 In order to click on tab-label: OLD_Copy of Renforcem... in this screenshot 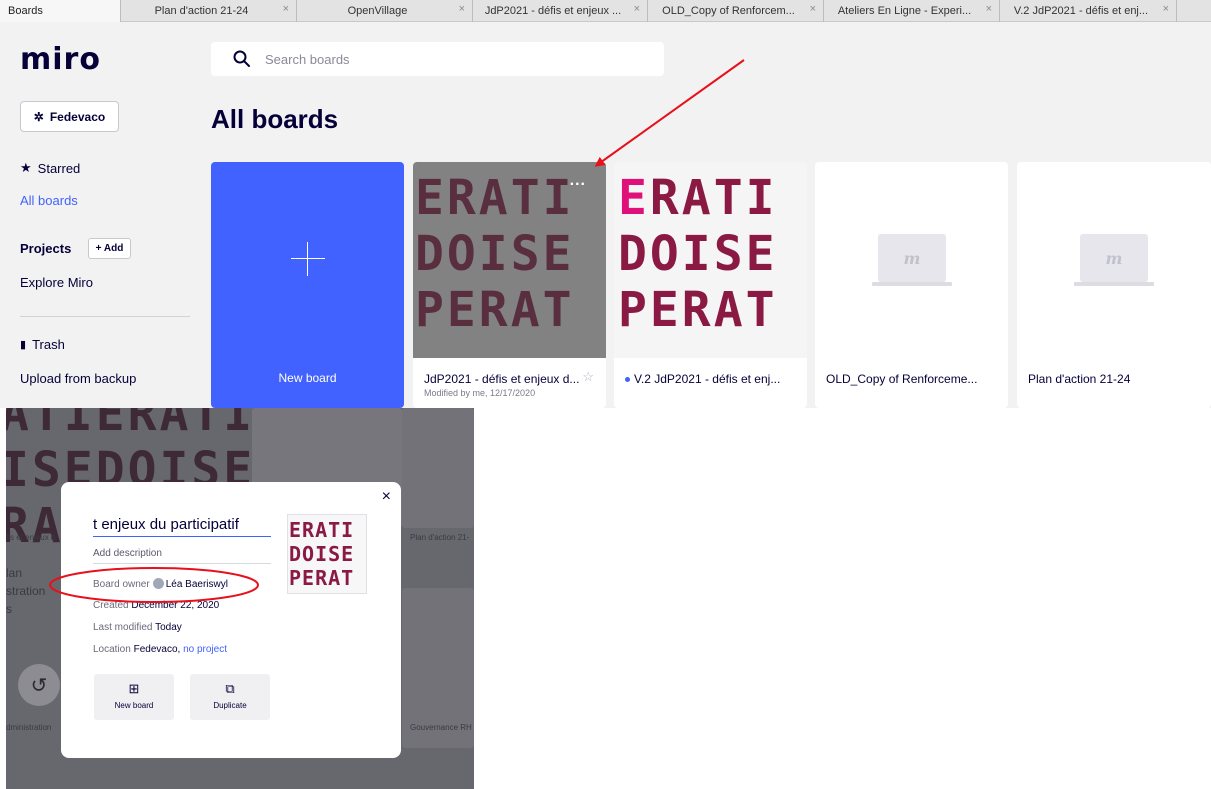, I will do `click(728, 11)`.